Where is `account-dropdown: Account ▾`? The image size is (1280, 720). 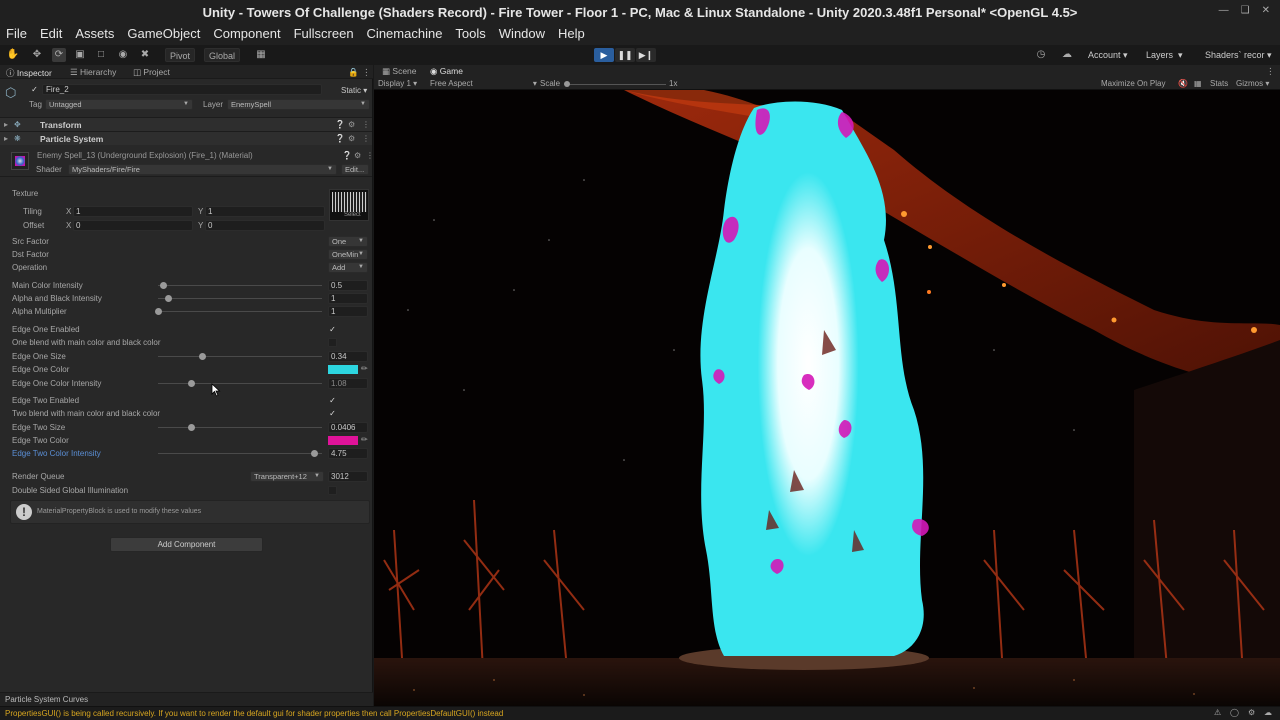
account-dropdown: Account ▾ is located at coordinates (1108, 55).